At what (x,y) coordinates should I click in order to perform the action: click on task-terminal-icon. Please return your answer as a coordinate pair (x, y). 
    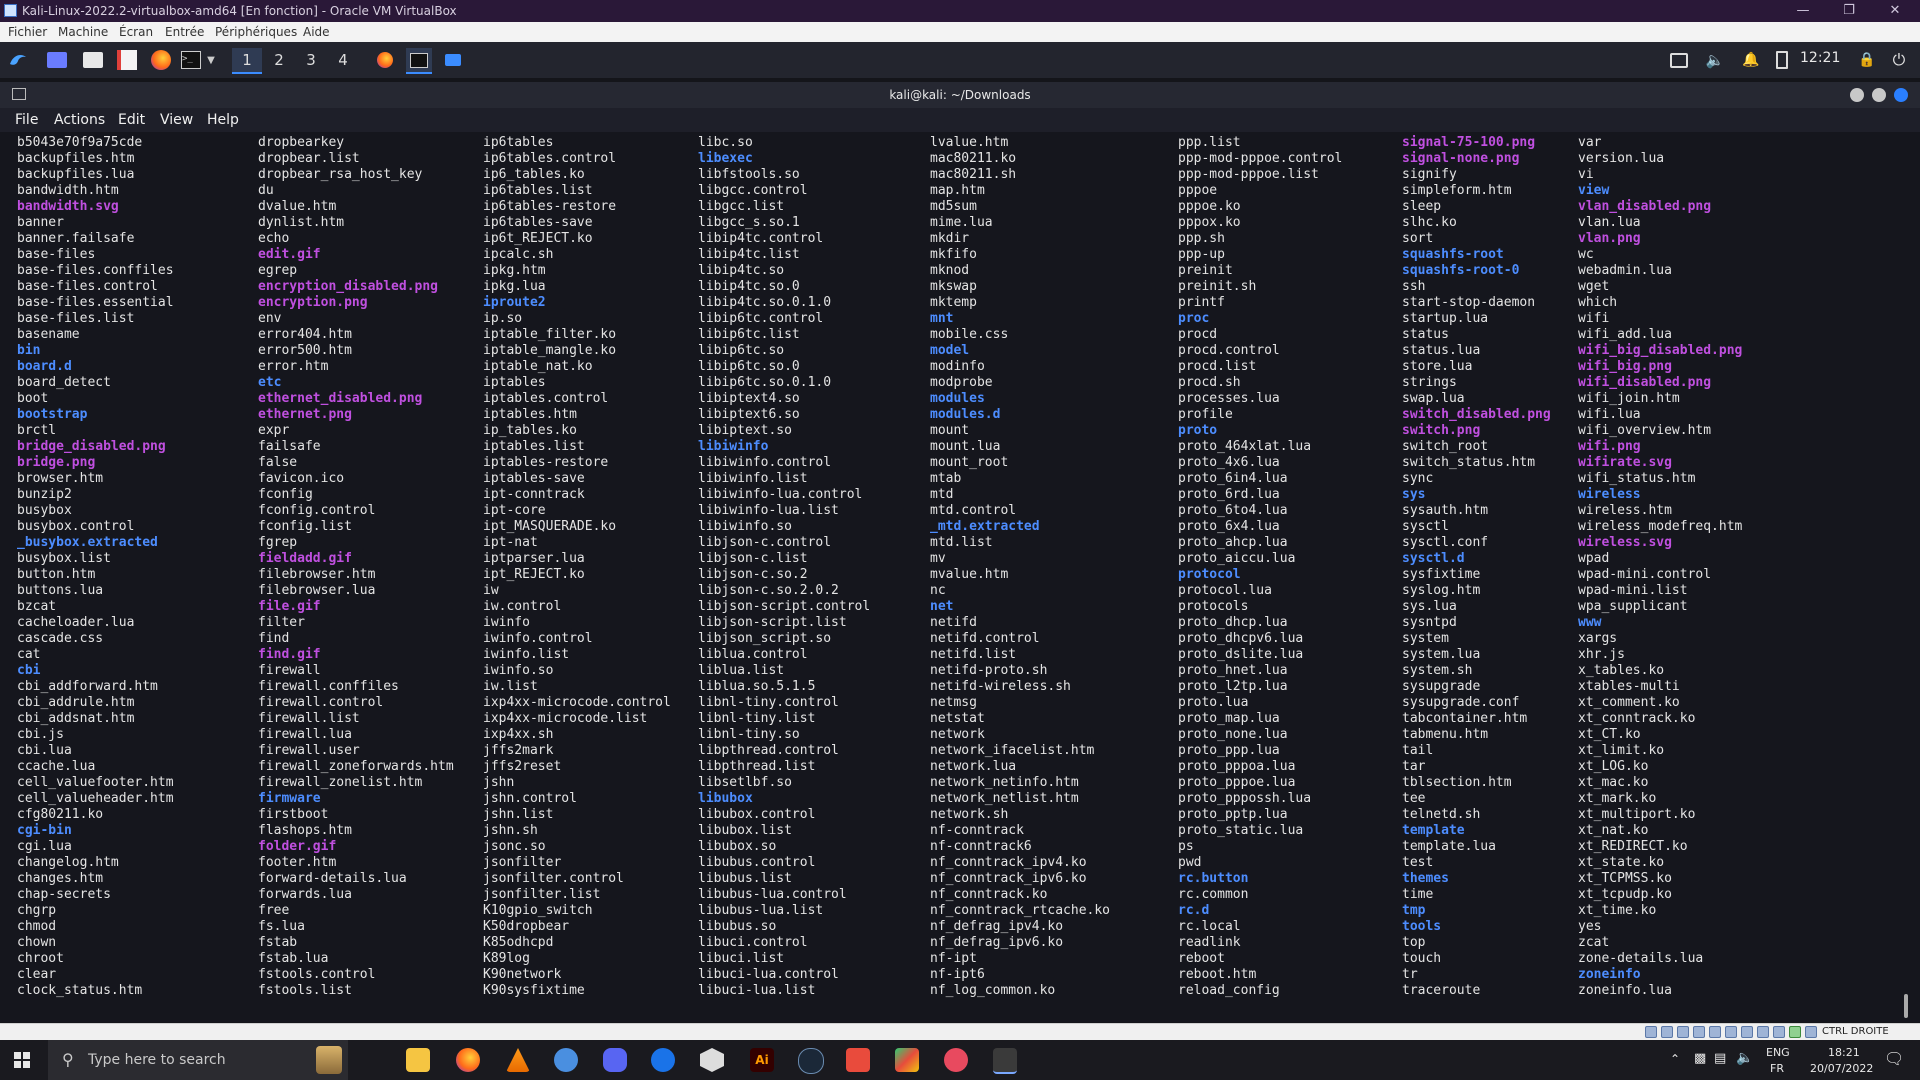
    Looking at the image, I should click on (419, 61).